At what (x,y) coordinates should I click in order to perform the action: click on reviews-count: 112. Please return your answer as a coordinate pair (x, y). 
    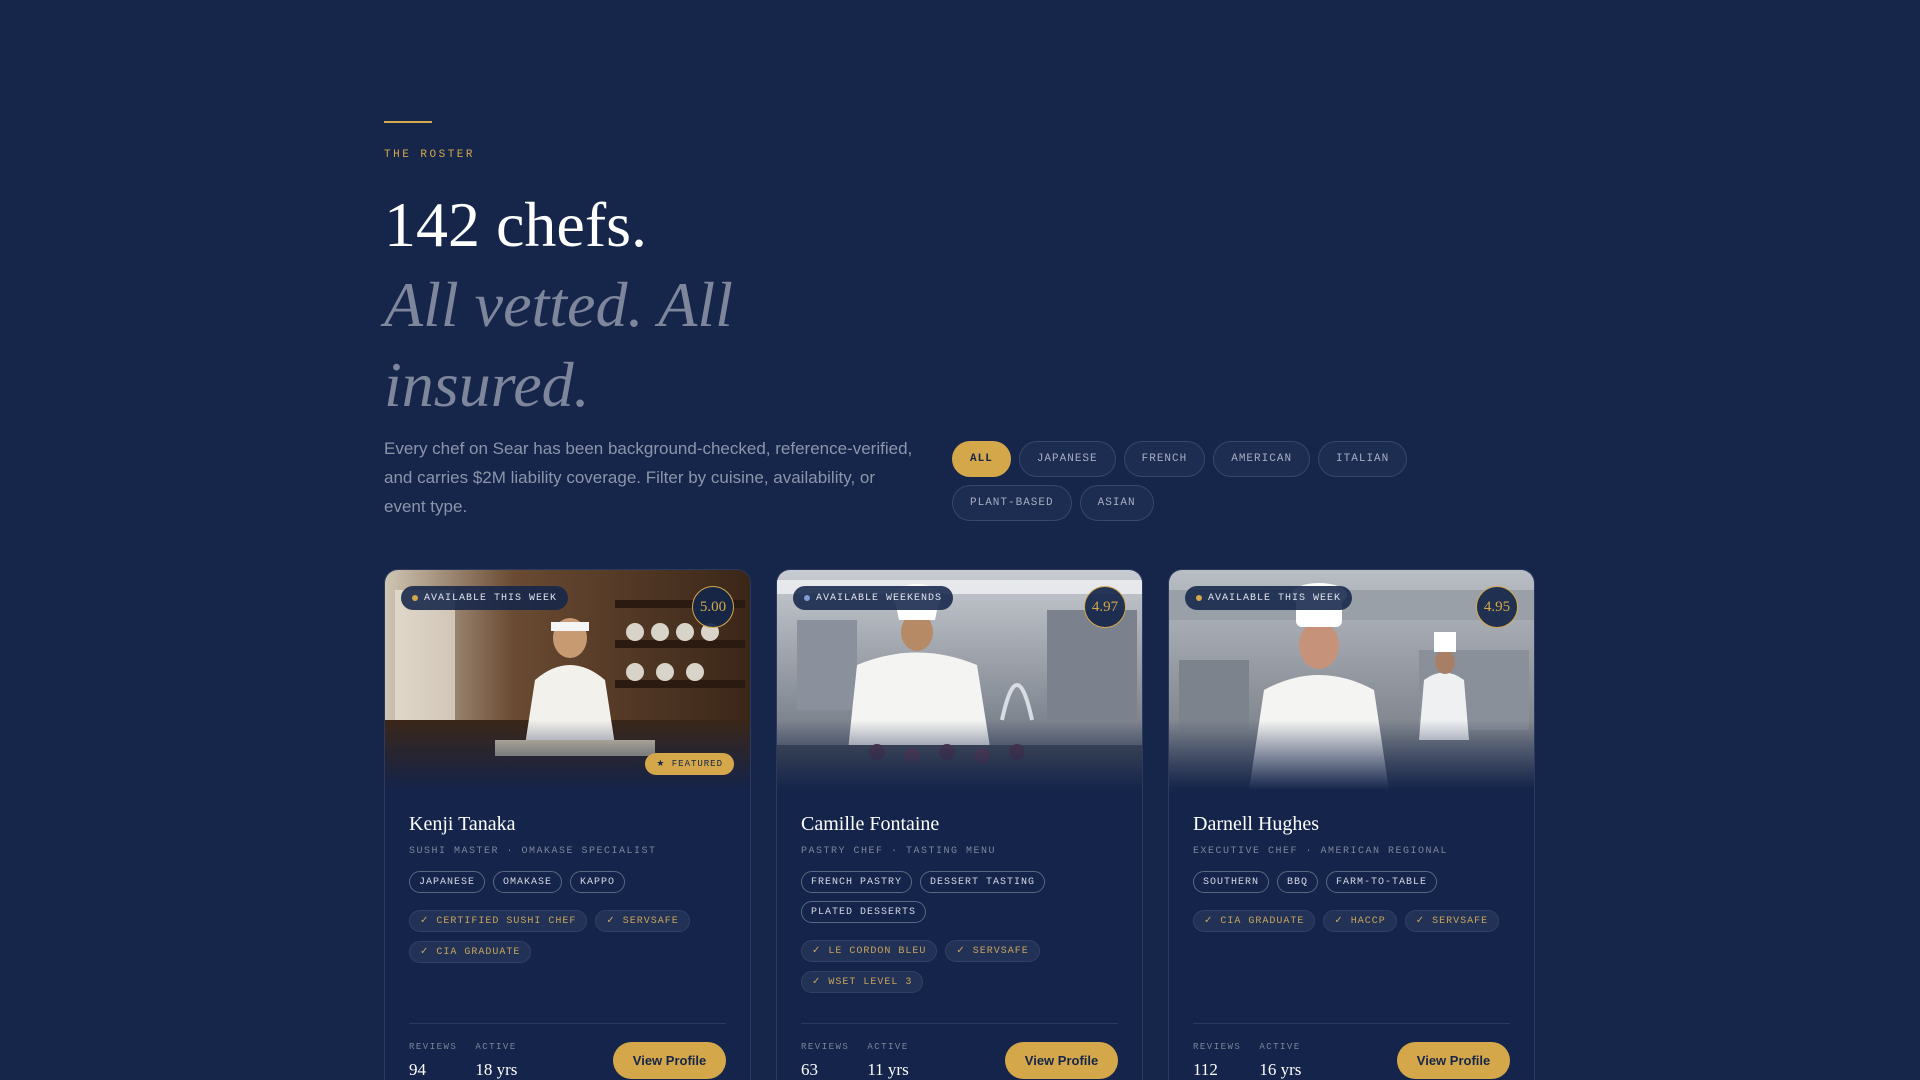
    Looking at the image, I should click on (1205, 1069).